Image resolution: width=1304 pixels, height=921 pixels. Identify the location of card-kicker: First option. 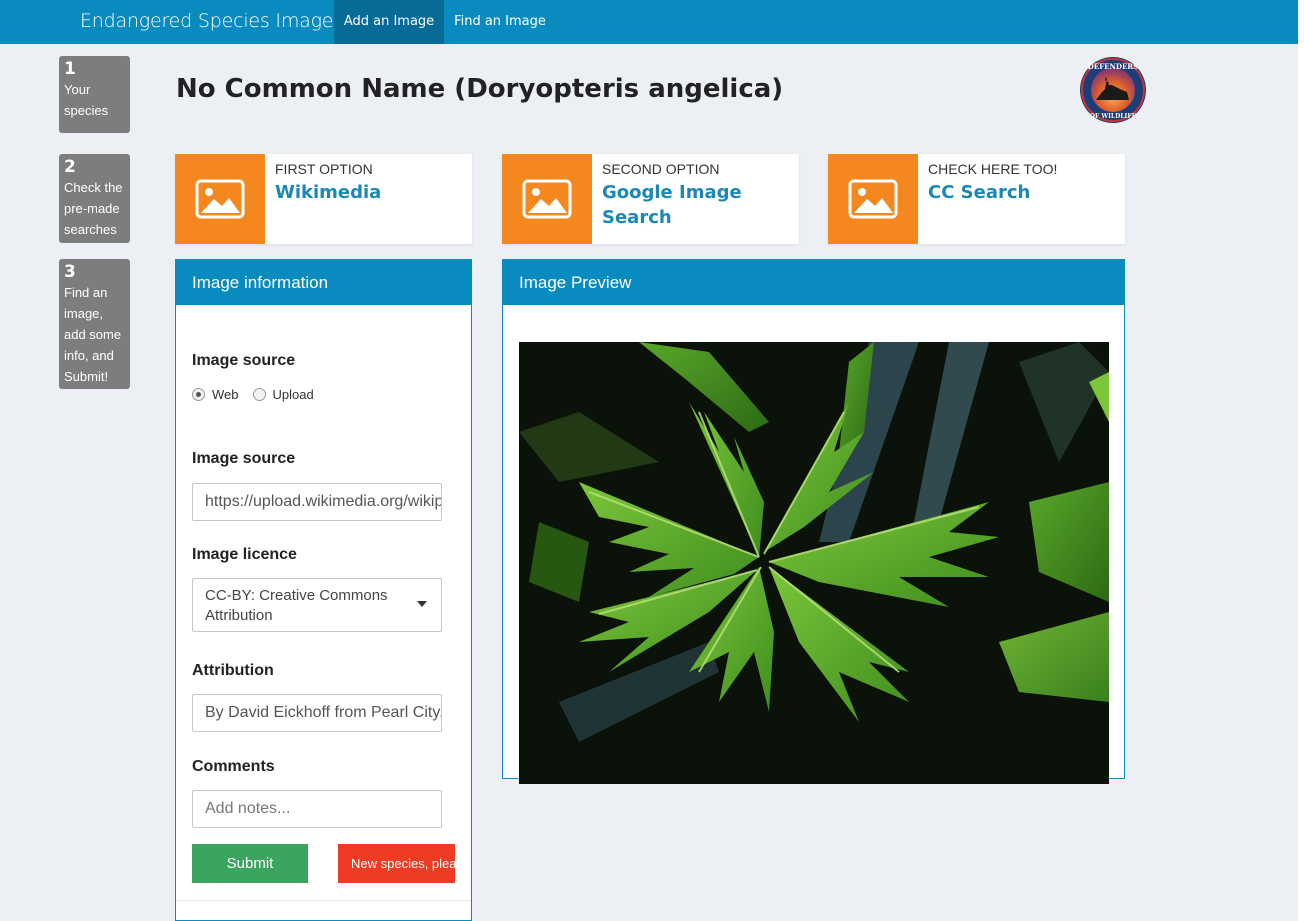
(324, 169).